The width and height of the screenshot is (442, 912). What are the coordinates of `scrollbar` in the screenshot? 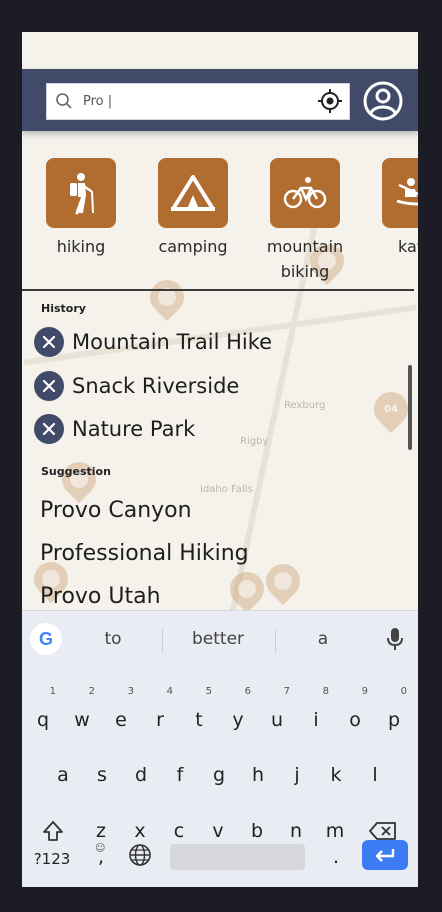 It's located at (410, 407).